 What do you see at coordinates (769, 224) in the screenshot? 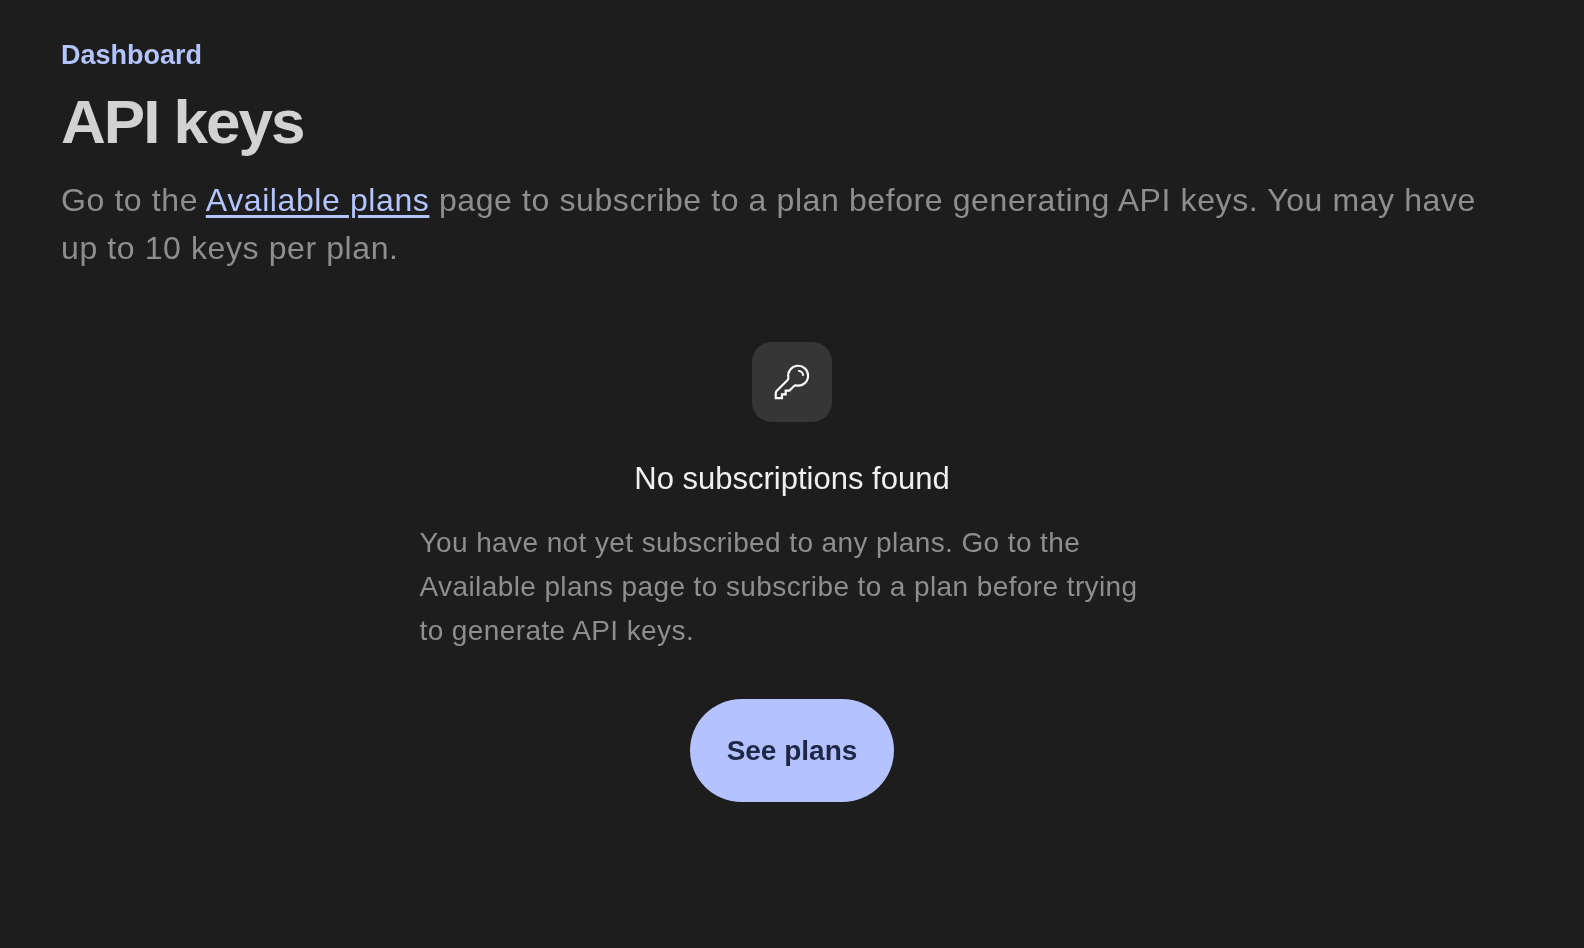
I see `intro-text: Go to the Available plans page to subscribe to a plan before generating API keys. You may have up to 10 keys per plan.` at bounding box center [769, 224].